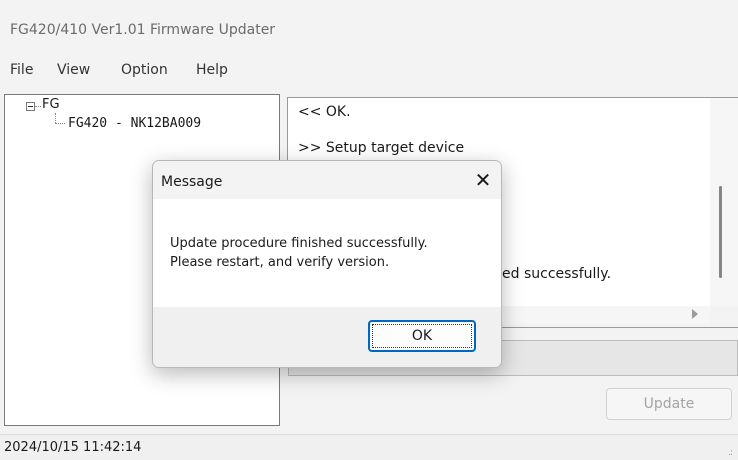 Image resolution: width=738 pixels, height=460 pixels. I want to click on scroll-right-arrow-icon, so click(695, 314).